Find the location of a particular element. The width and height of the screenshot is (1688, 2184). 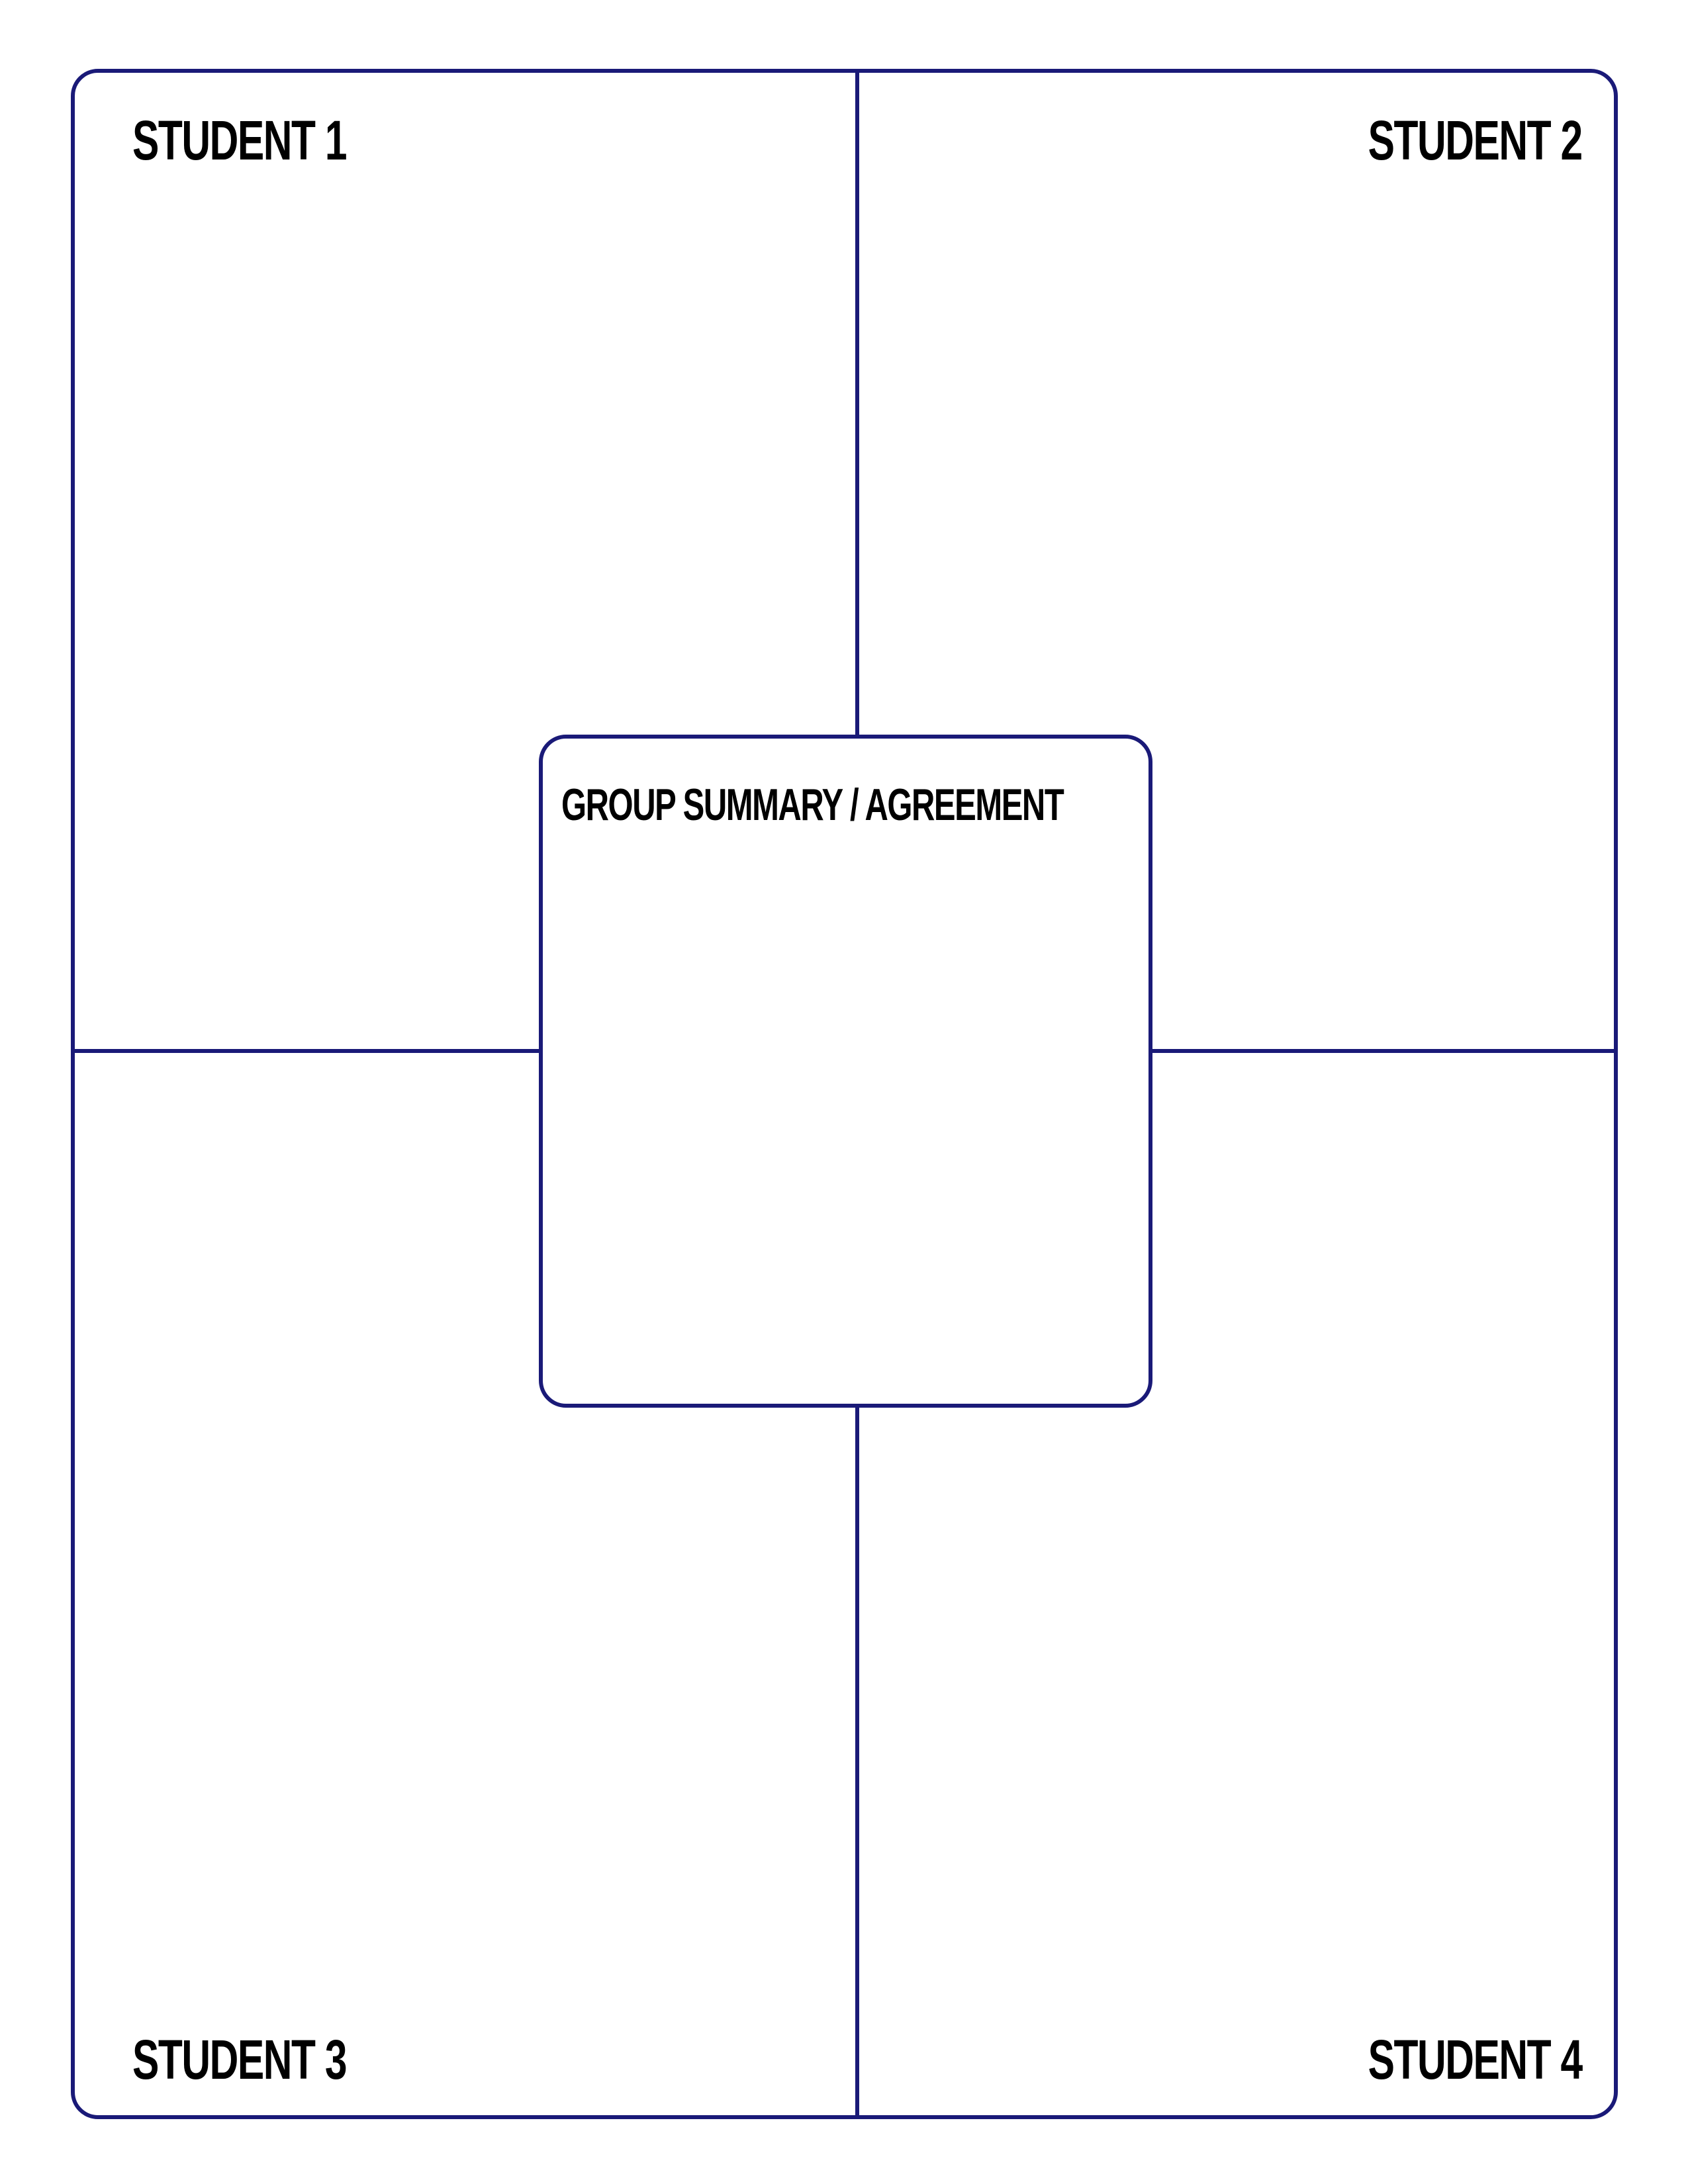

student-1-label: STUDENT 1 is located at coordinates (240, 140).